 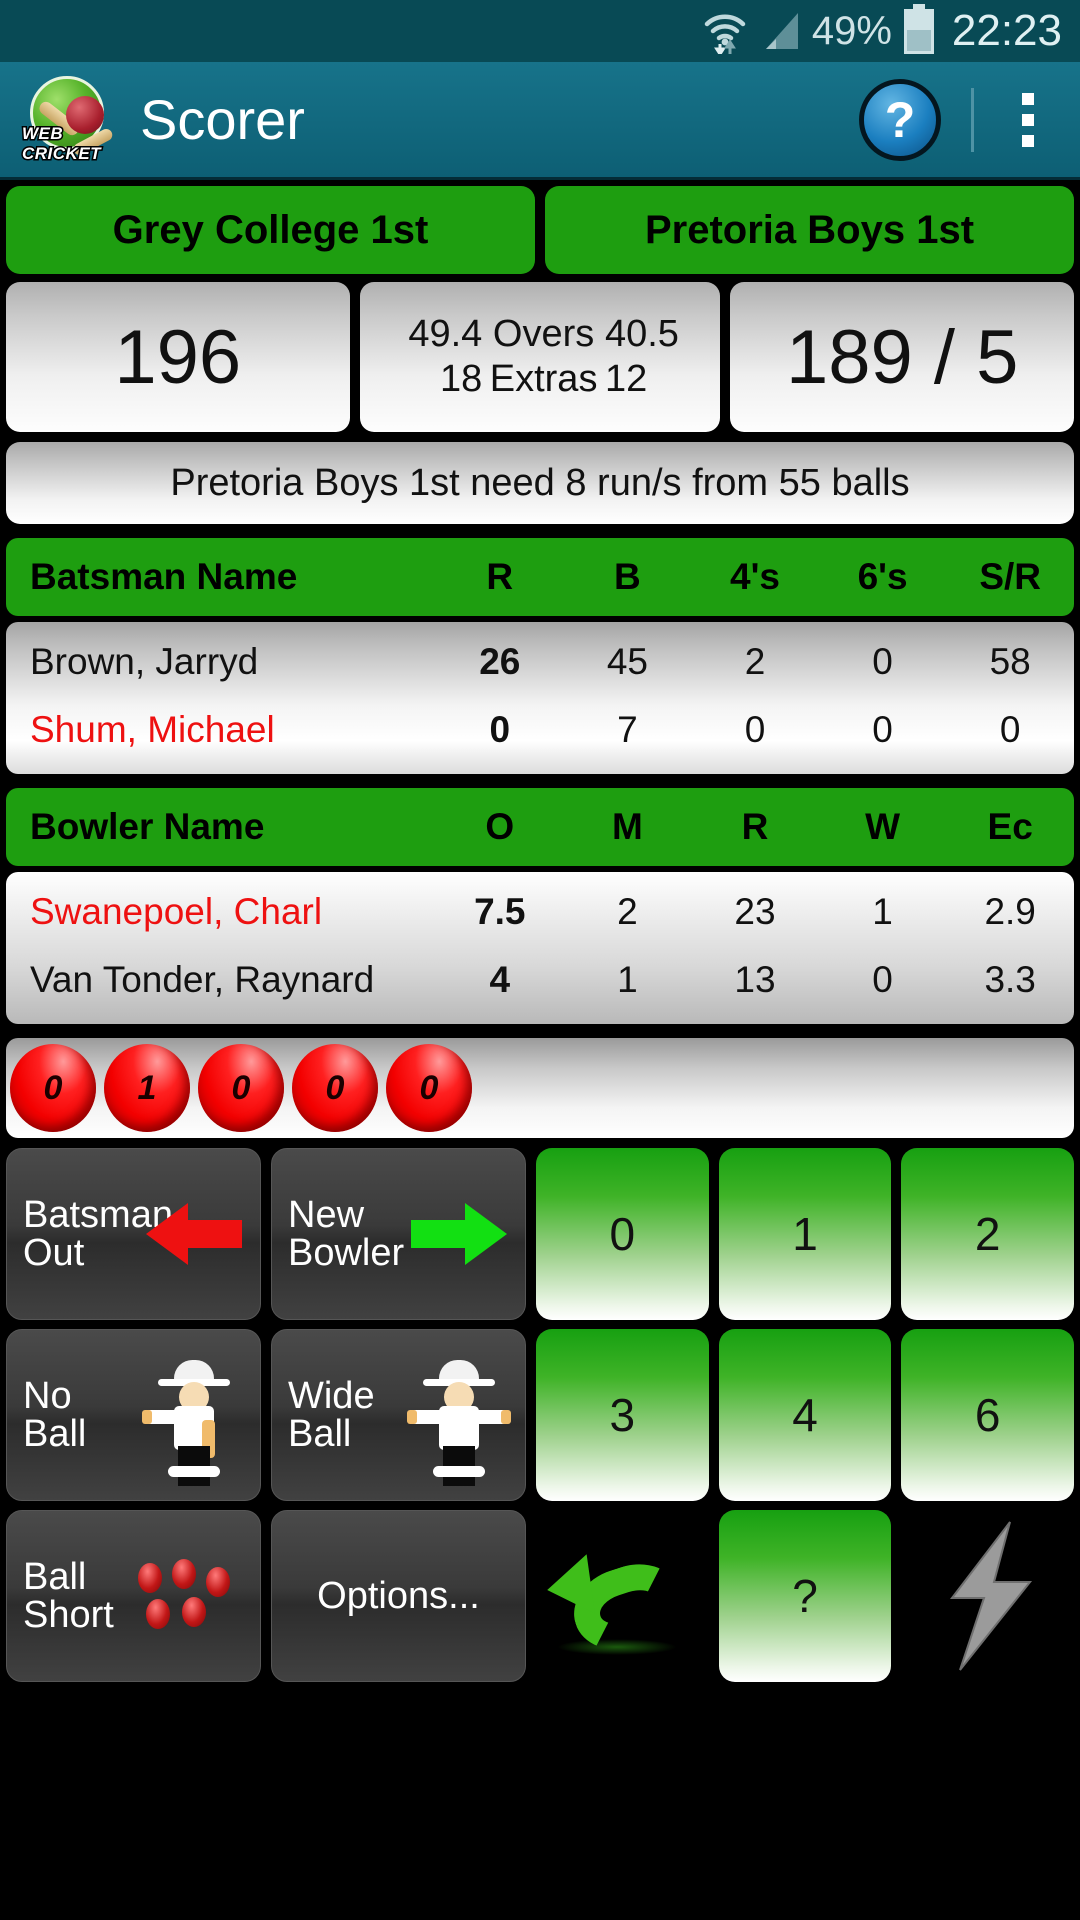 I want to click on cricket-balls-icon, so click(x=190, y=1596).